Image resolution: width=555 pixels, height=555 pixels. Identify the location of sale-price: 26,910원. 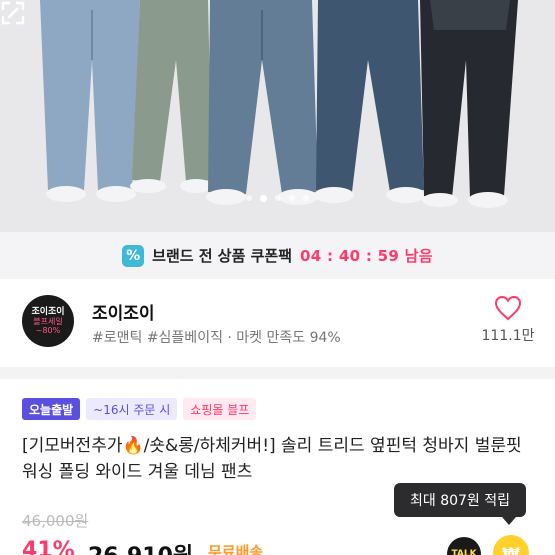
(140, 546).